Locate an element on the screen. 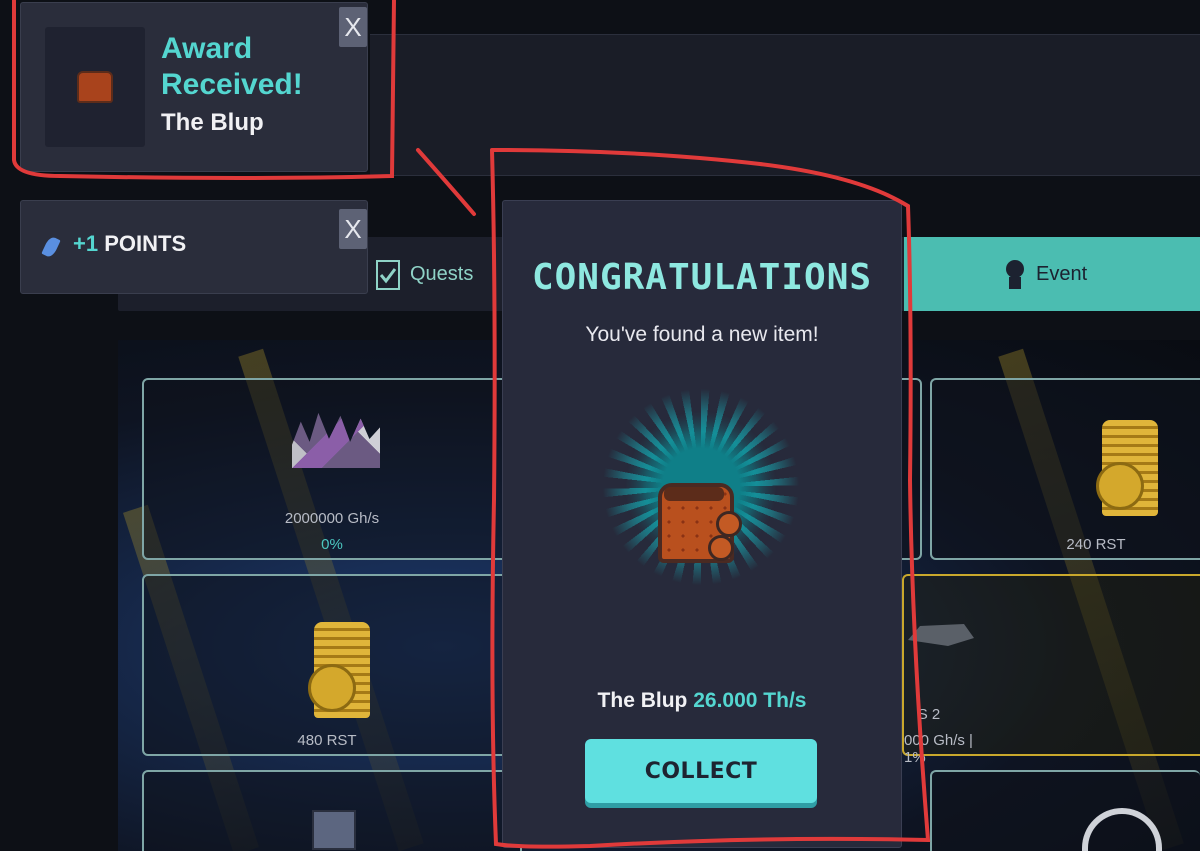 Image resolution: width=1200 pixels, height=851 pixels. item-card-partial is located at coordinates (912, 469).